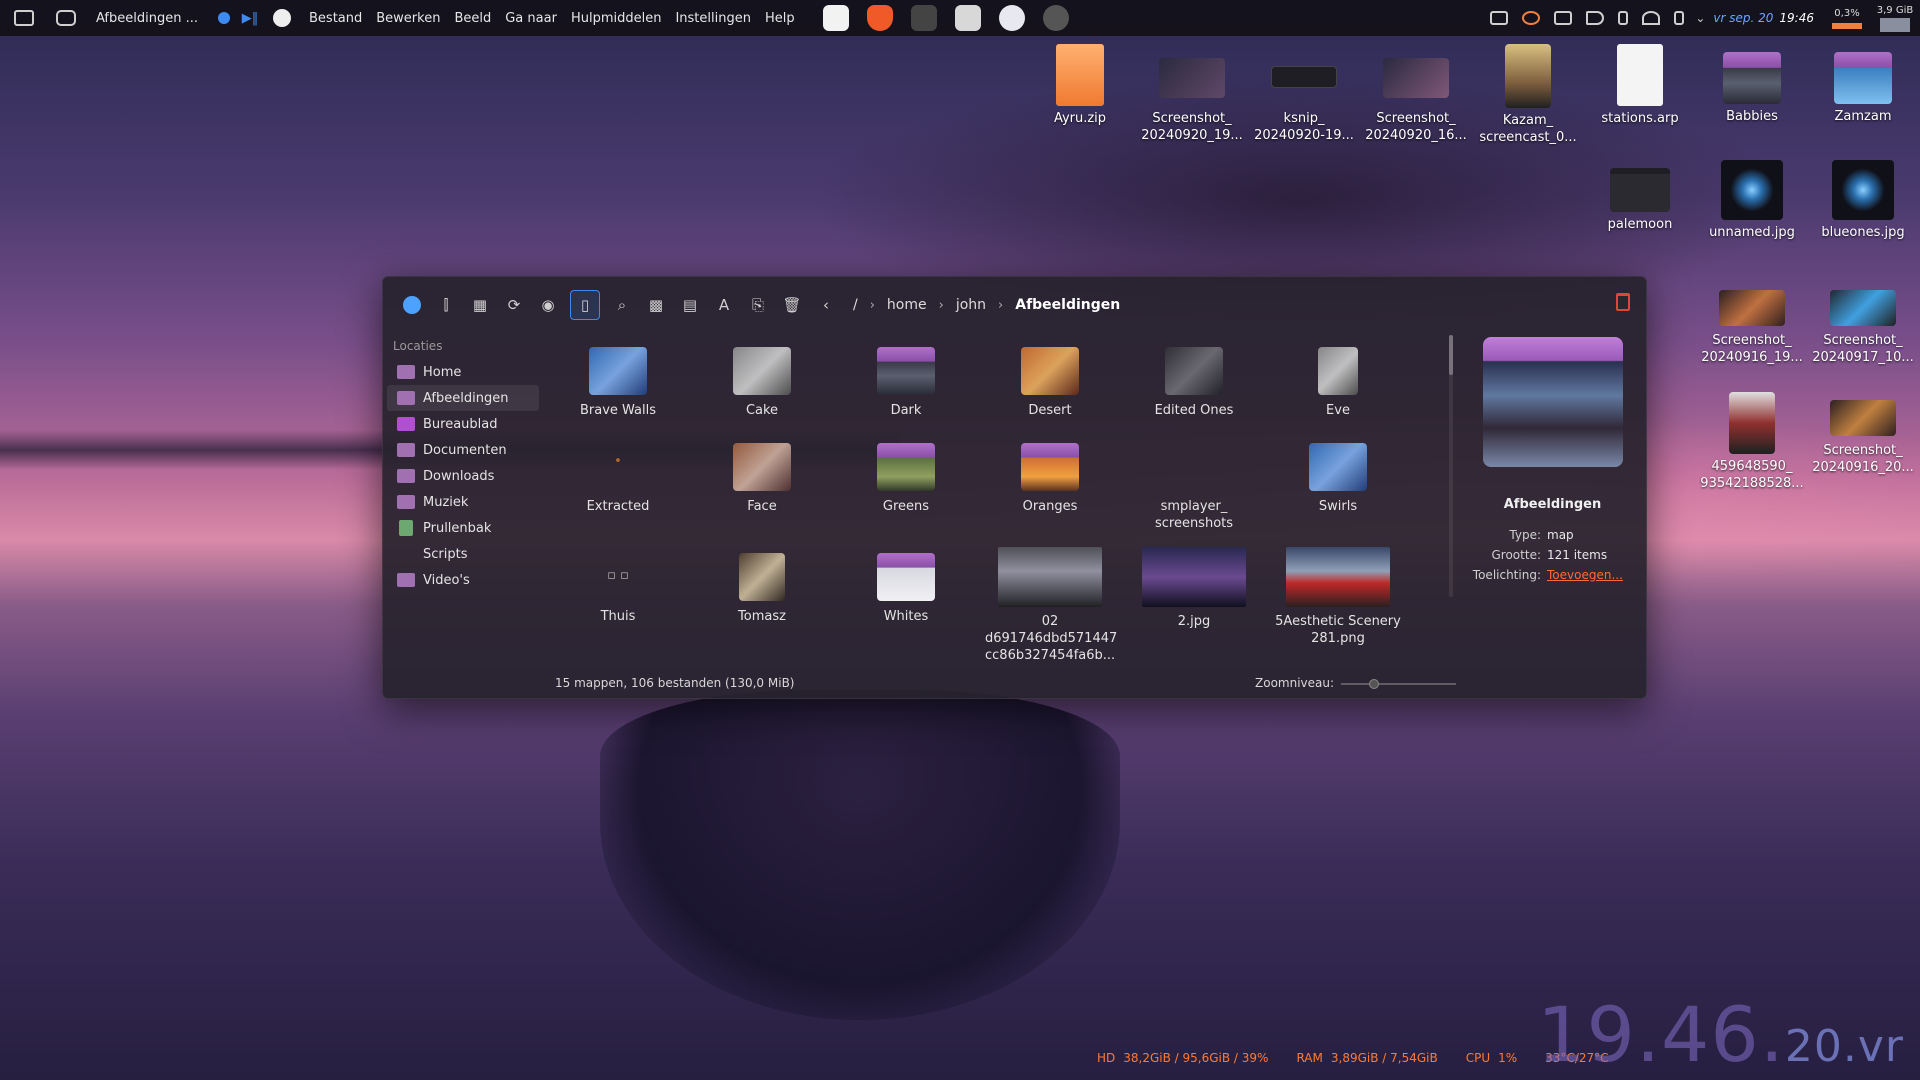 The height and width of the screenshot is (1080, 1920). I want to click on media-indicator, so click(224, 18).